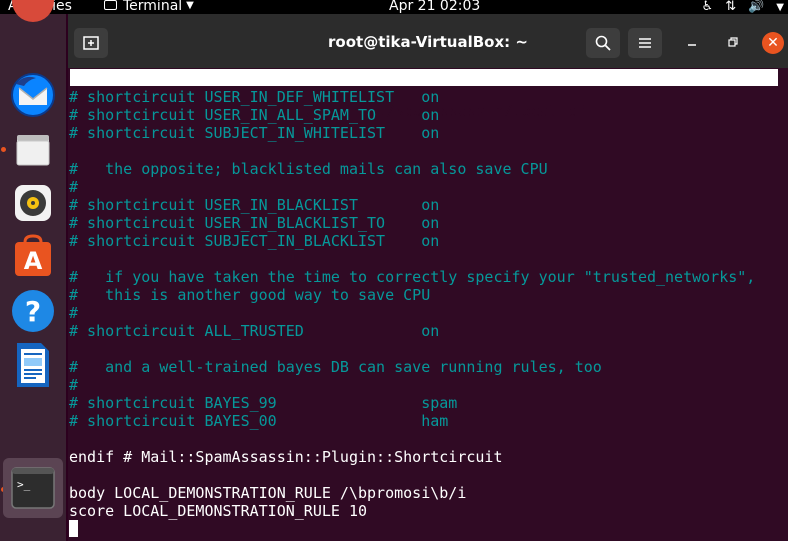  What do you see at coordinates (33, 365) in the screenshot?
I see `libreoffice-writer-icon` at bounding box center [33, 365].